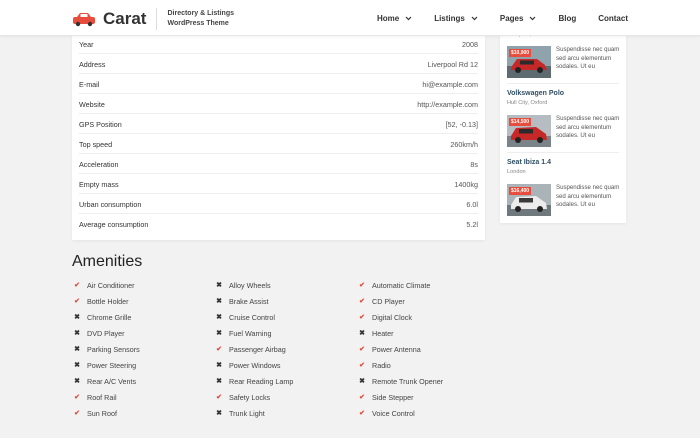  Describe the element at coordinates (278, 44) in the screenshot. I see `detail-row-year: Year 2008` at that location.